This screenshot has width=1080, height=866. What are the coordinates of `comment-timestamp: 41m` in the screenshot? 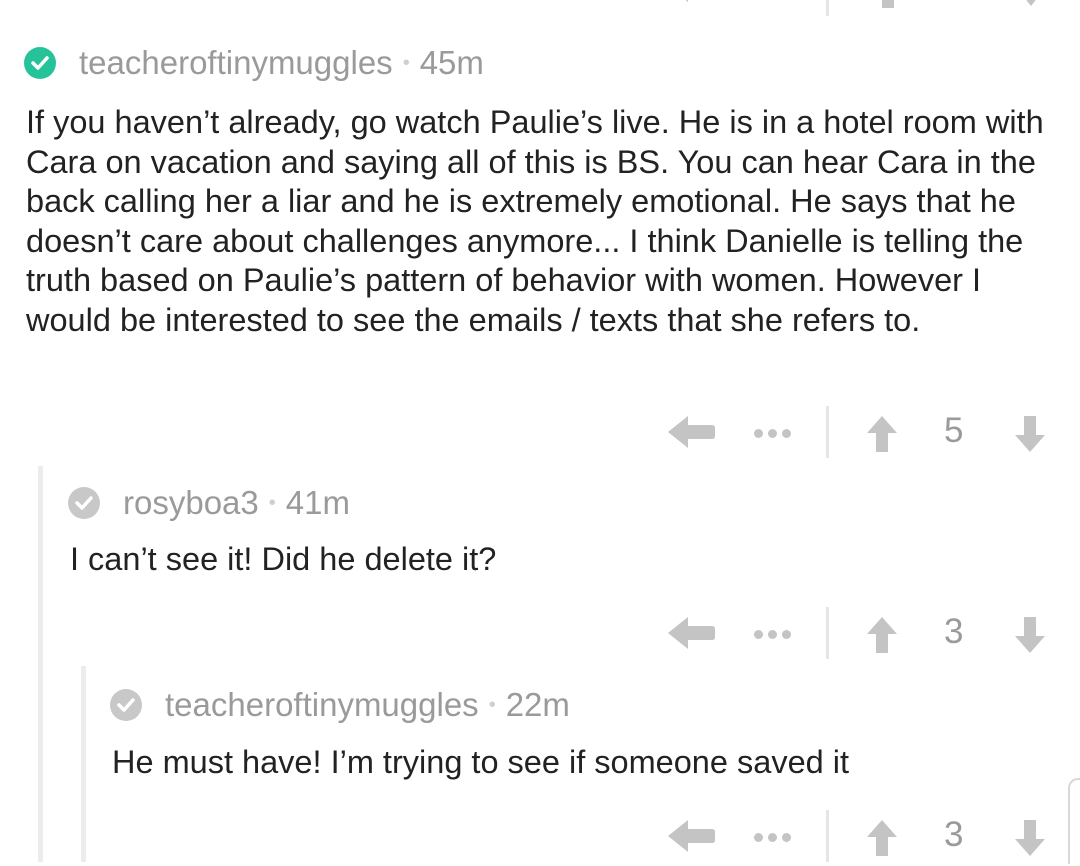 It's located at (317, 502).